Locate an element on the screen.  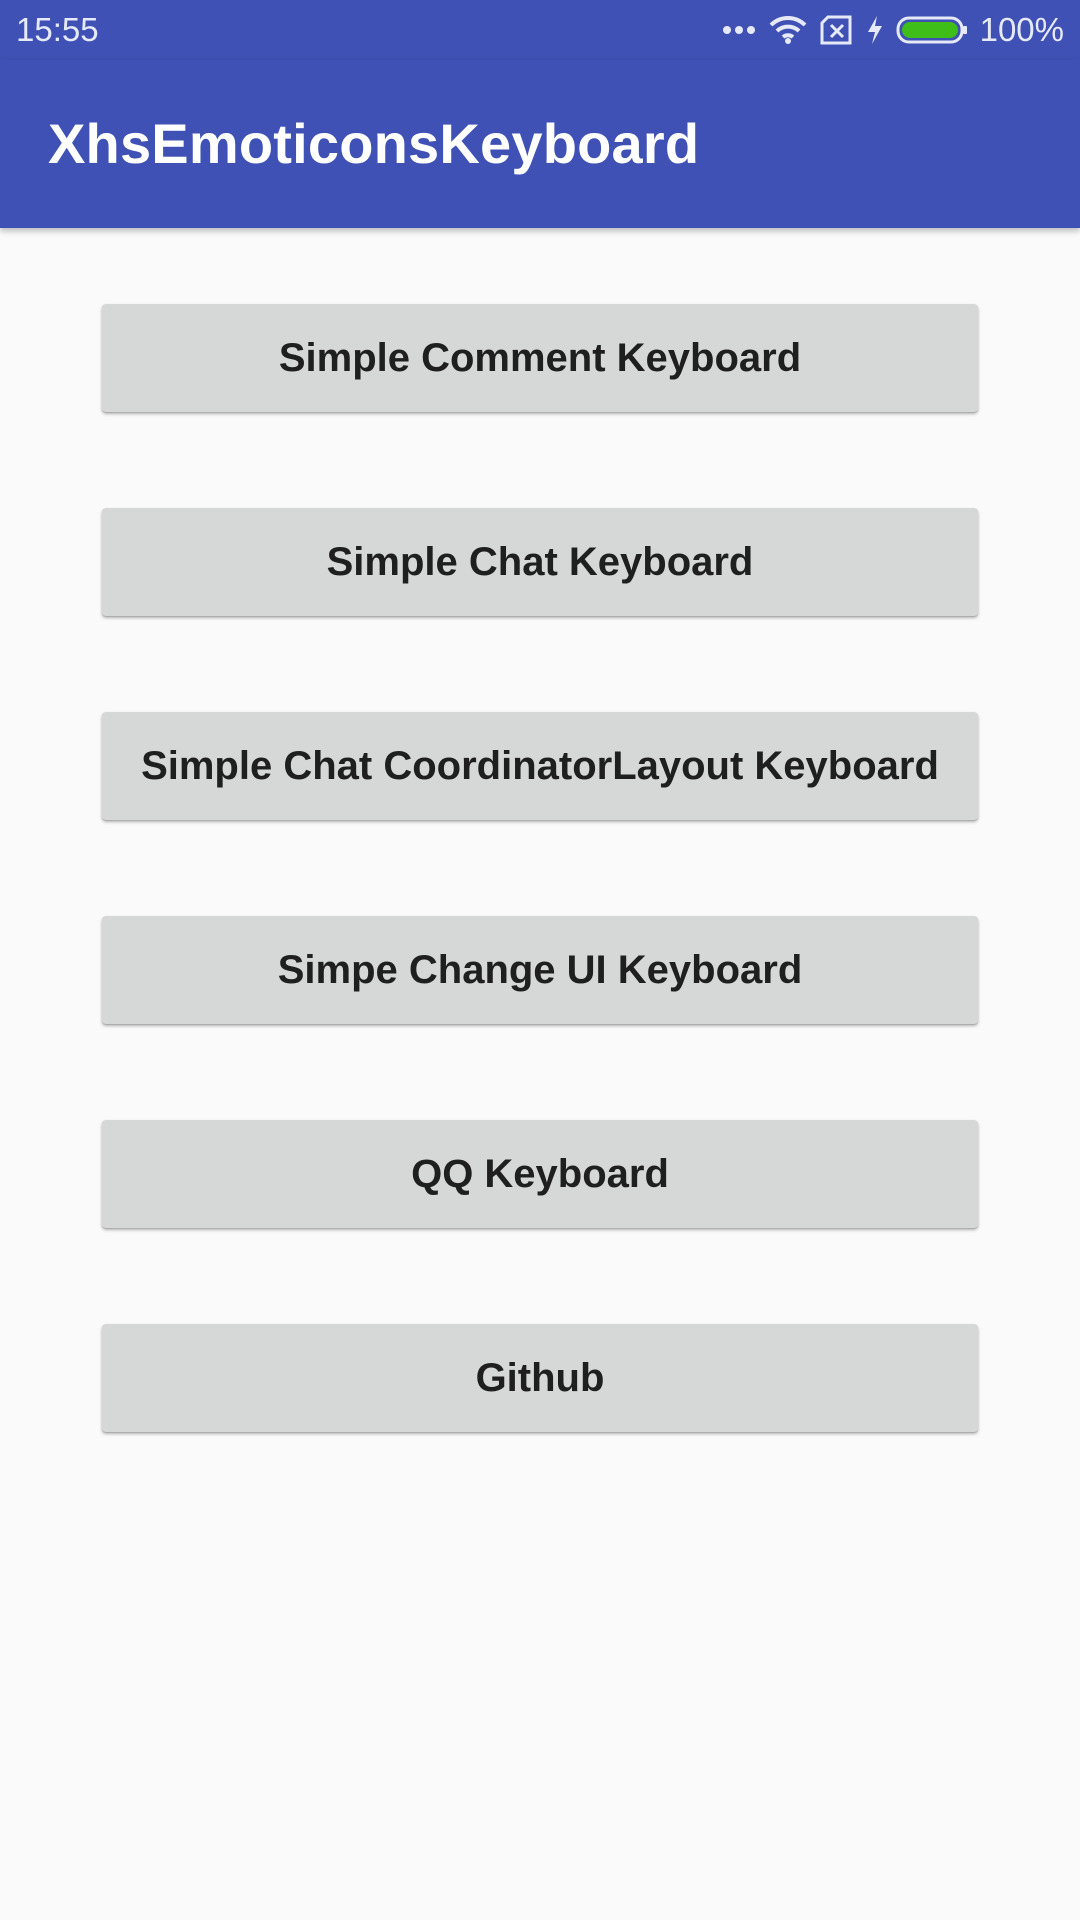
simple-chat-keyboard-button: Simple Chat Keyboard is located at coordinates (540, 562).